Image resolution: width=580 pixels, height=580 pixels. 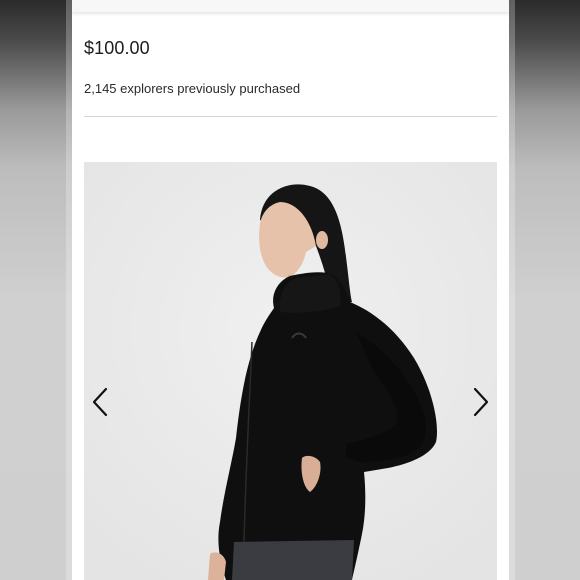 I want to click on divider, so click(x=290, y=116).